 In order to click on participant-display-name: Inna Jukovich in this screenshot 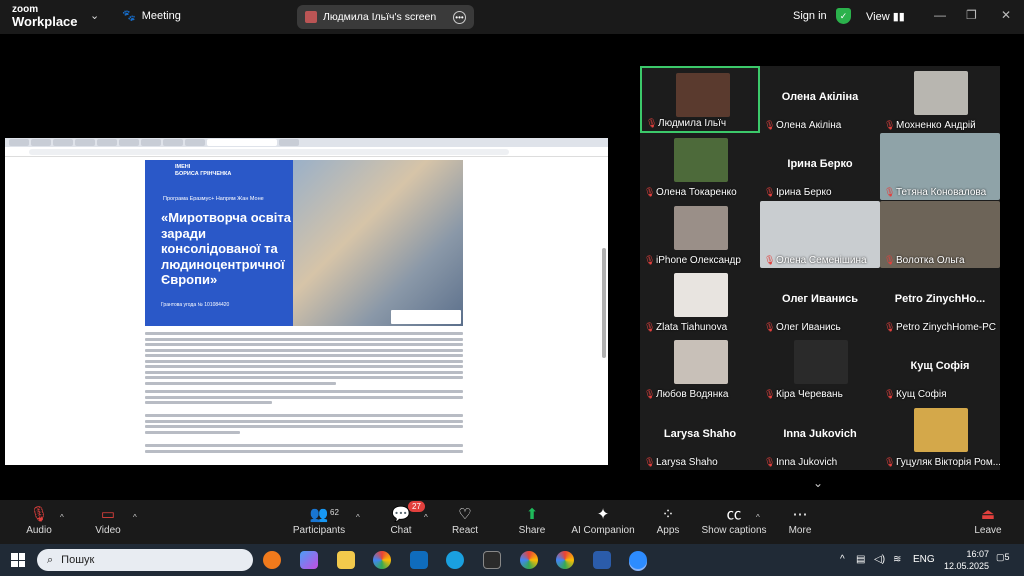, I will do `click(820, 433)`.